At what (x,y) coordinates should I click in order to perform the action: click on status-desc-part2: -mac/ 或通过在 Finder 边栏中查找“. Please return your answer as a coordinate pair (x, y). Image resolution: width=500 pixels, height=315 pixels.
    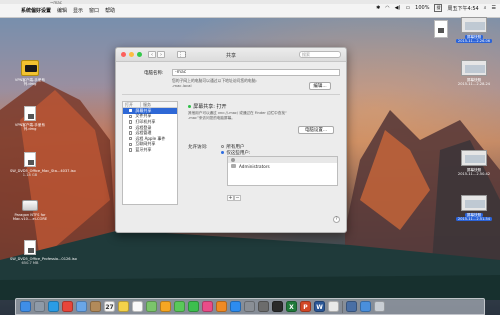
    Looking at the image, I should click on (257, 113).